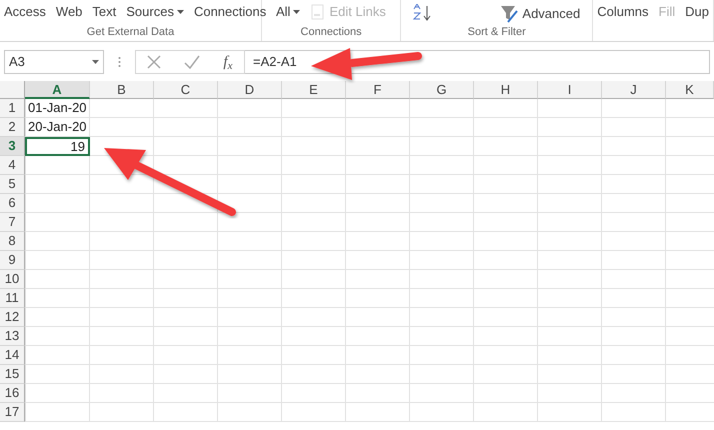 This screenshot has width=714, height=430. Describe the element at coordinates (57, 127) in the screenshot. I see `table-cell: 20-Jan-20` at that location.